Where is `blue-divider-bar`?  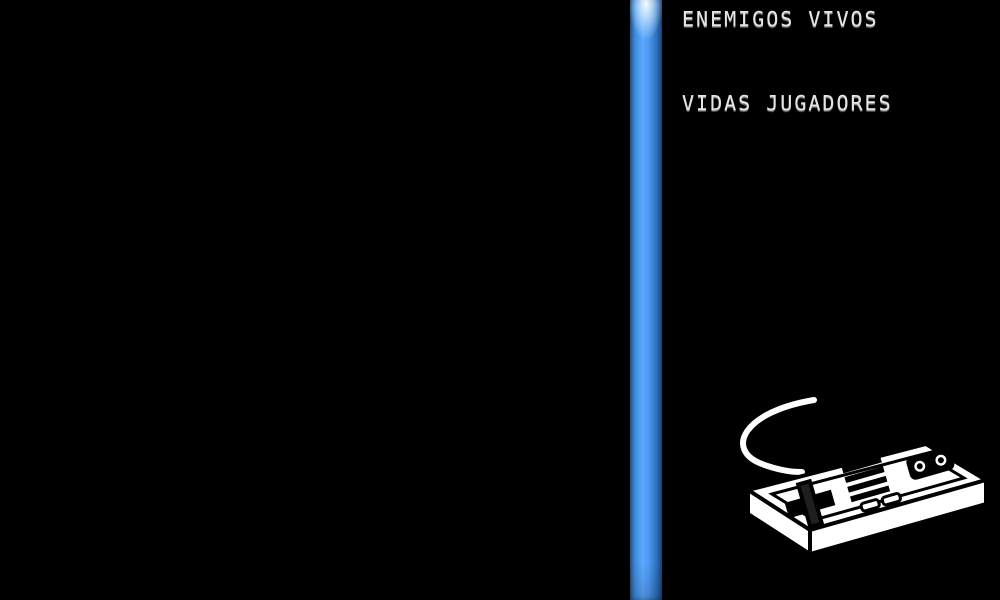 blue-divider-bar is located at coordinates (646, 300).